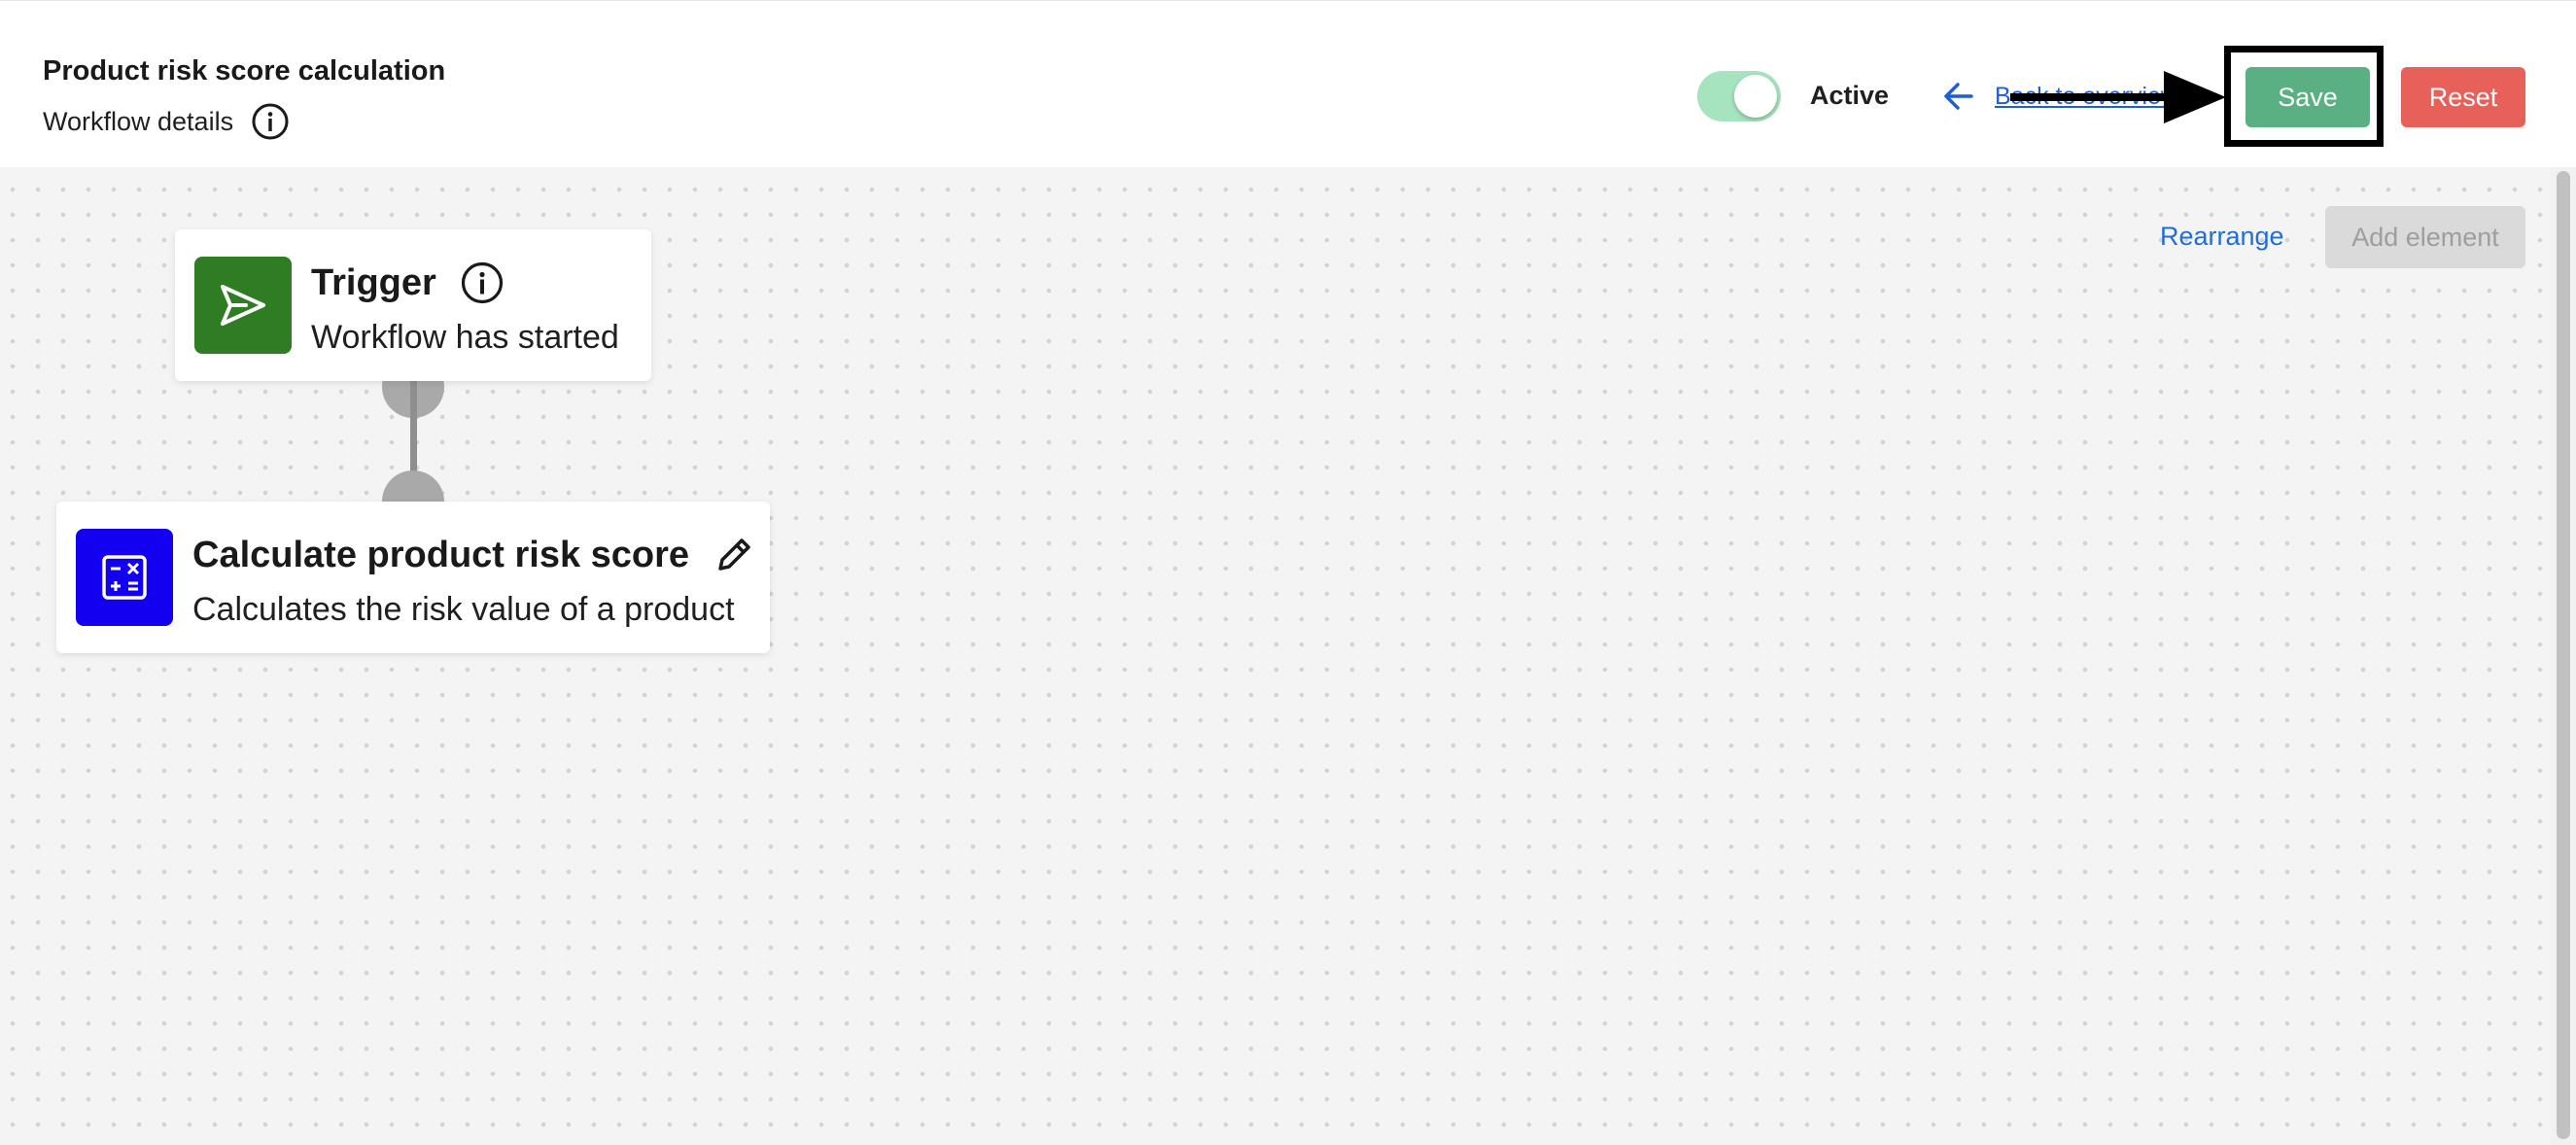 Image resolution: width=2576 pixels, height=1145 pixels. I want to click on trigger-node: Trigger Workflow has started, so click(413, 305).